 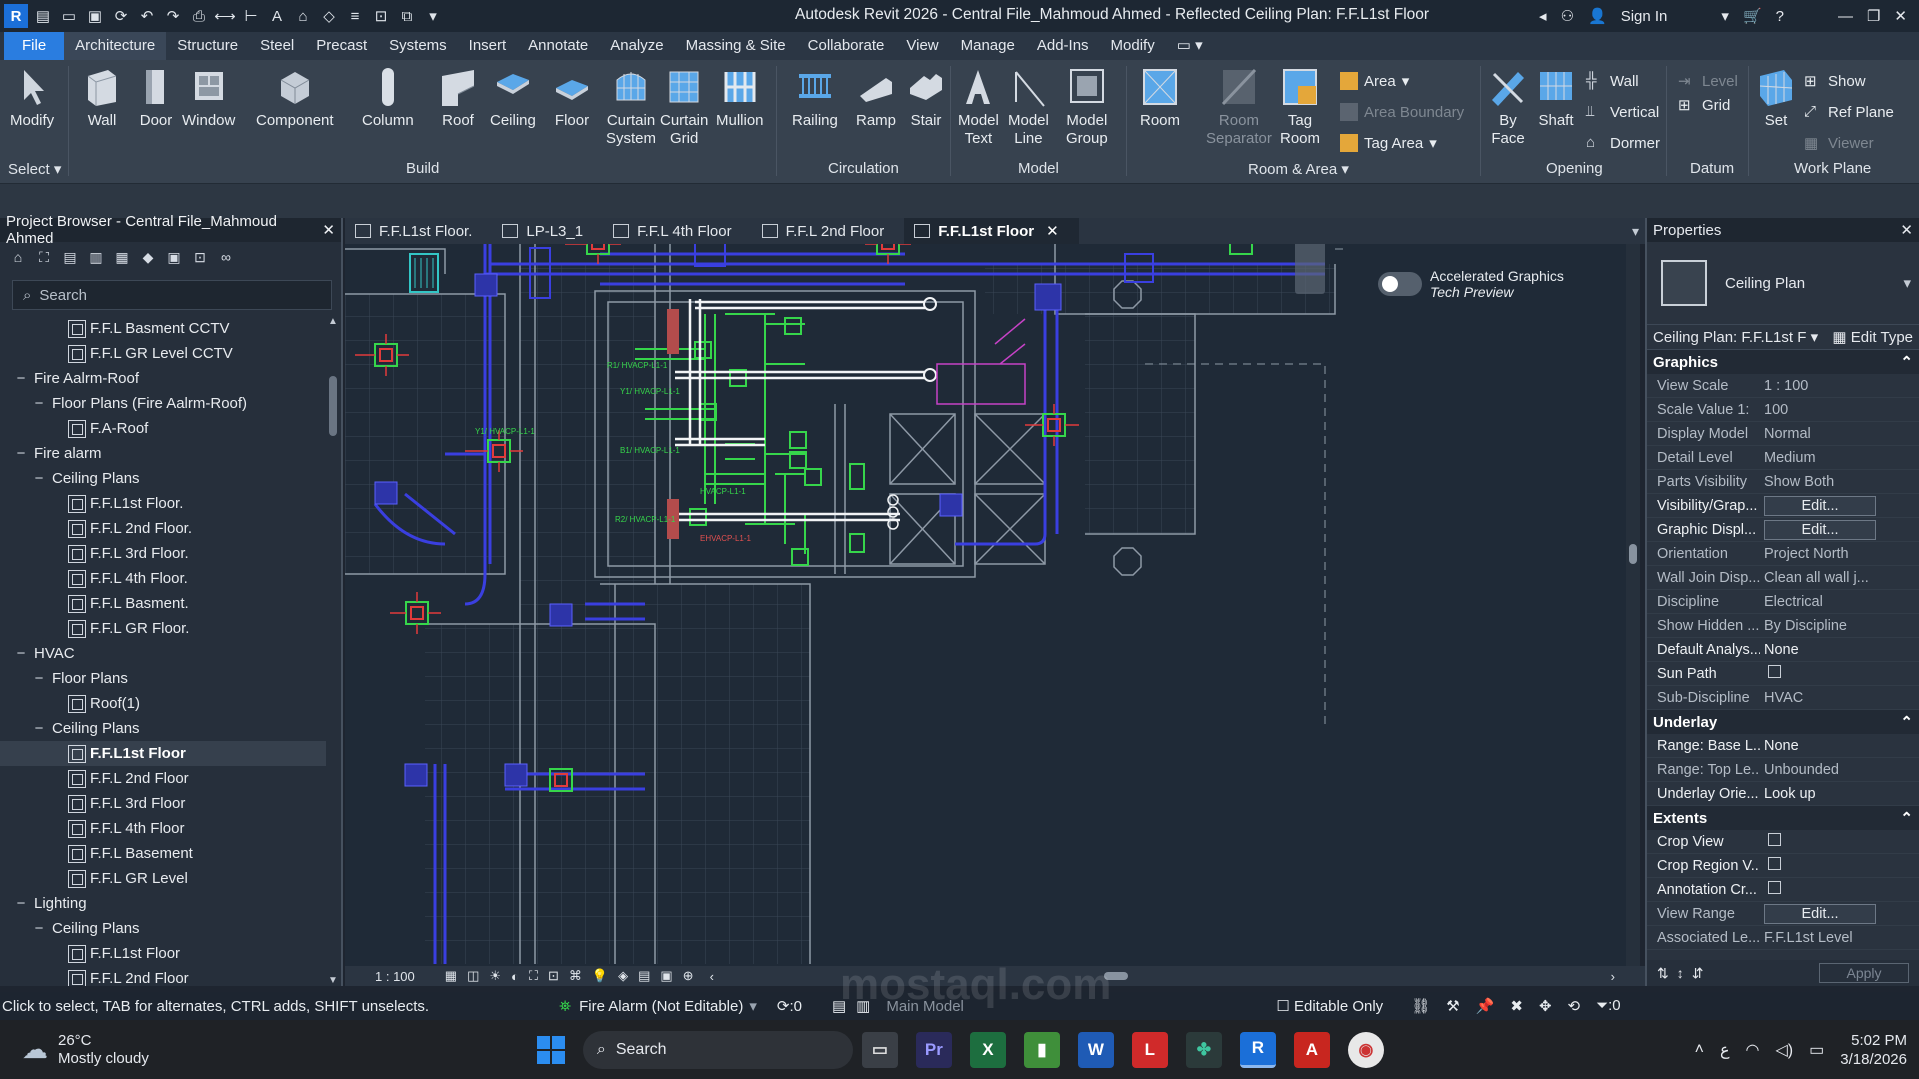 What do you see at coordinates (1300, 107) in the screenshot?
I see `tag-room-button: Tag Room` at bounding box center [1300, 107].